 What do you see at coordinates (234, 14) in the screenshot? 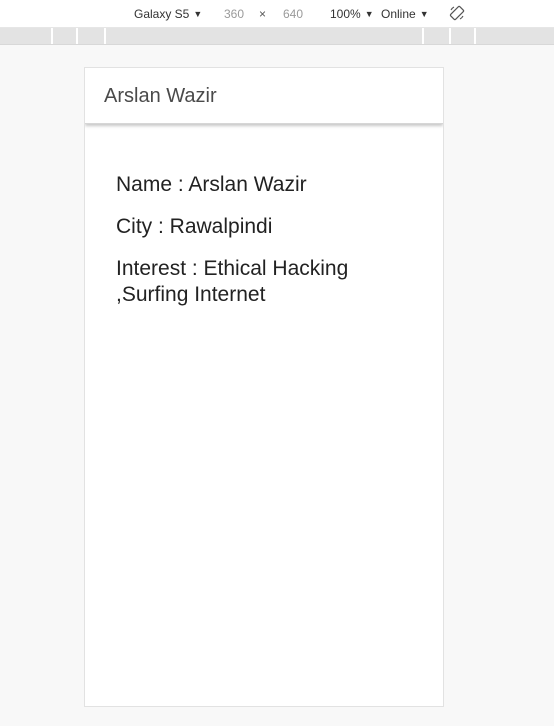
I see `width-input: 360` at bounding box center [234, 14].